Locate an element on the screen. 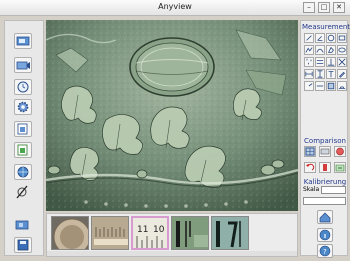  network-icon is located at coordinates (23, 172).